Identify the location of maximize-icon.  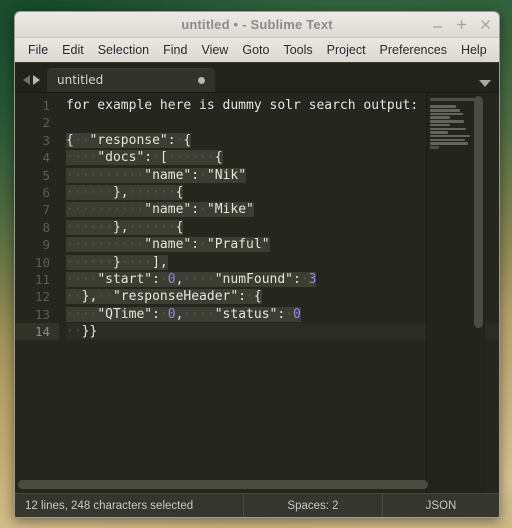
(461, 24).